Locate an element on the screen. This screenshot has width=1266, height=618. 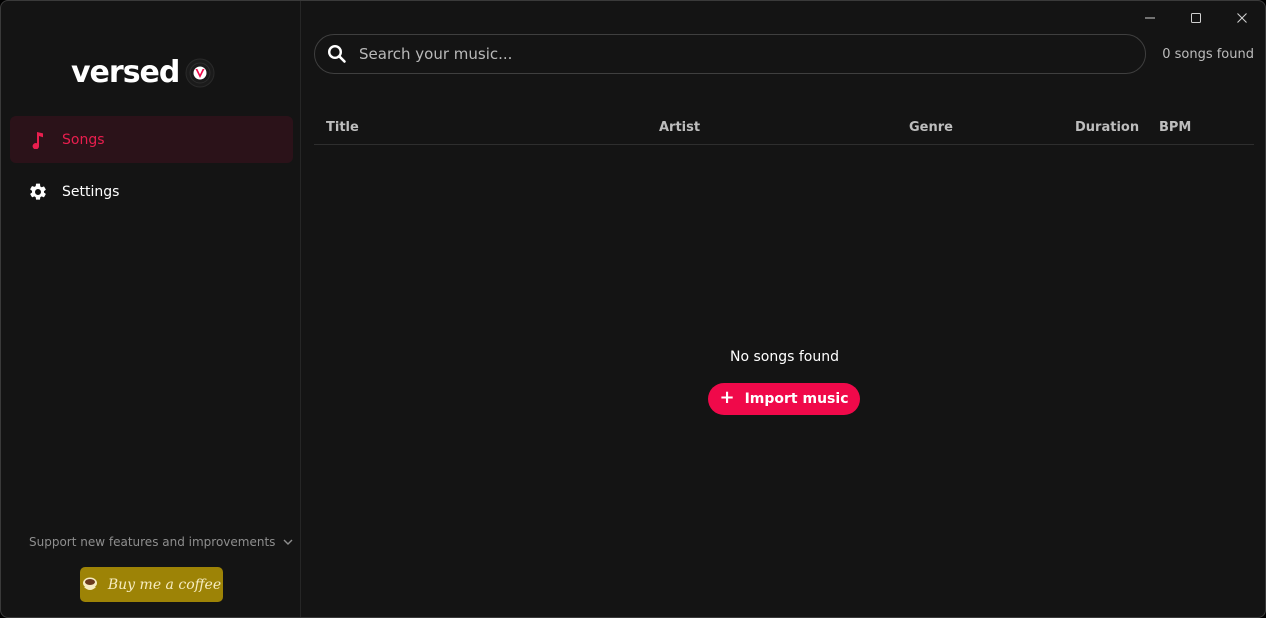
import-music-button: + Import music is located at coordinates (784, 399).